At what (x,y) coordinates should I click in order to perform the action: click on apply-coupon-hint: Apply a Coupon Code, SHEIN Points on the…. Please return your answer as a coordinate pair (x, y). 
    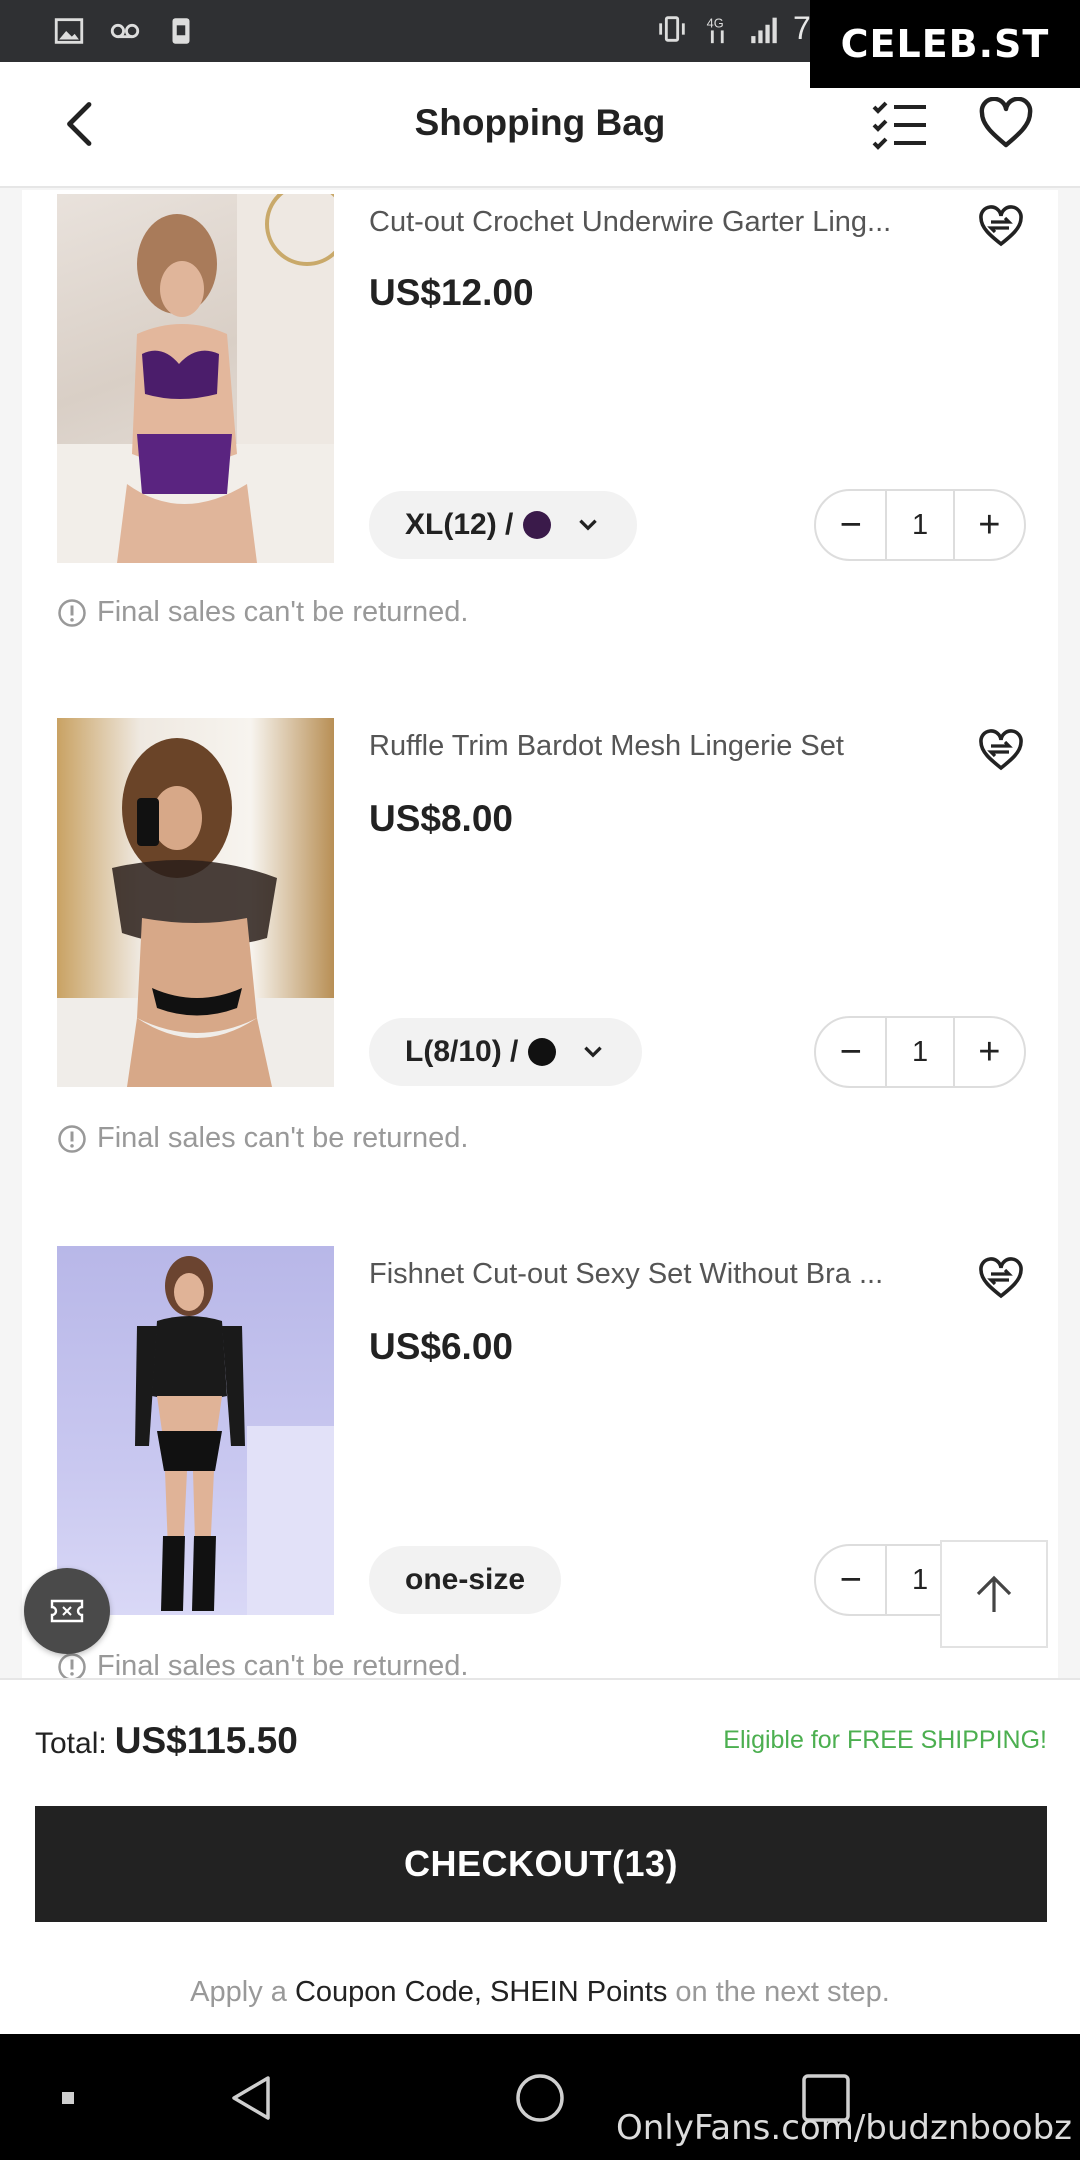
    Looking at the image, I should click on (540, 1992).